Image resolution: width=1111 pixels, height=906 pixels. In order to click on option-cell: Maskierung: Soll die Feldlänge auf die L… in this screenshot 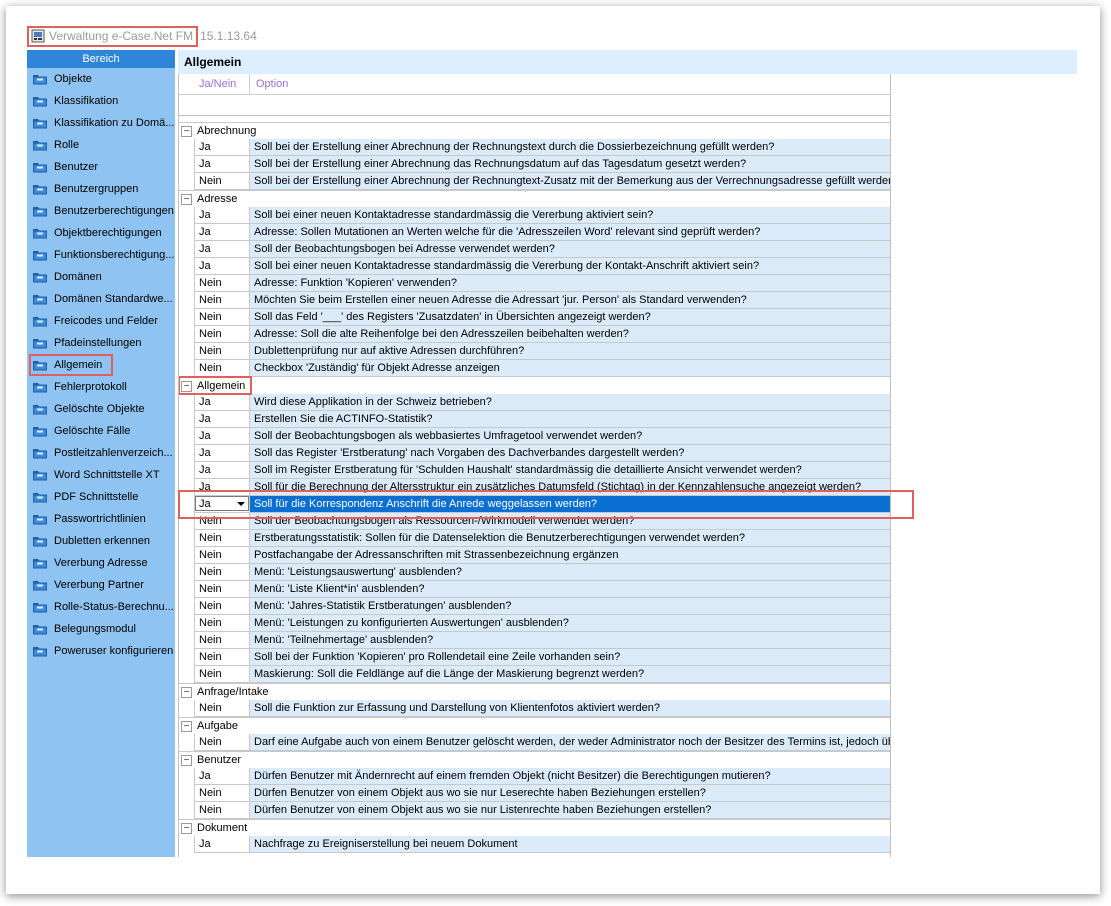, I will do `click(570, 674)`.